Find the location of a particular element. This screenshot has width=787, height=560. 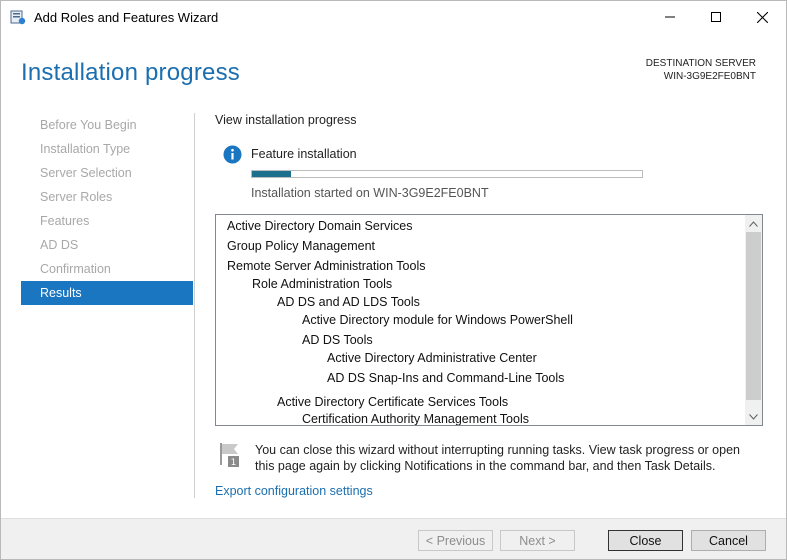

nav-item-installation-type: Installation Type is located at coordinates (107, 149).